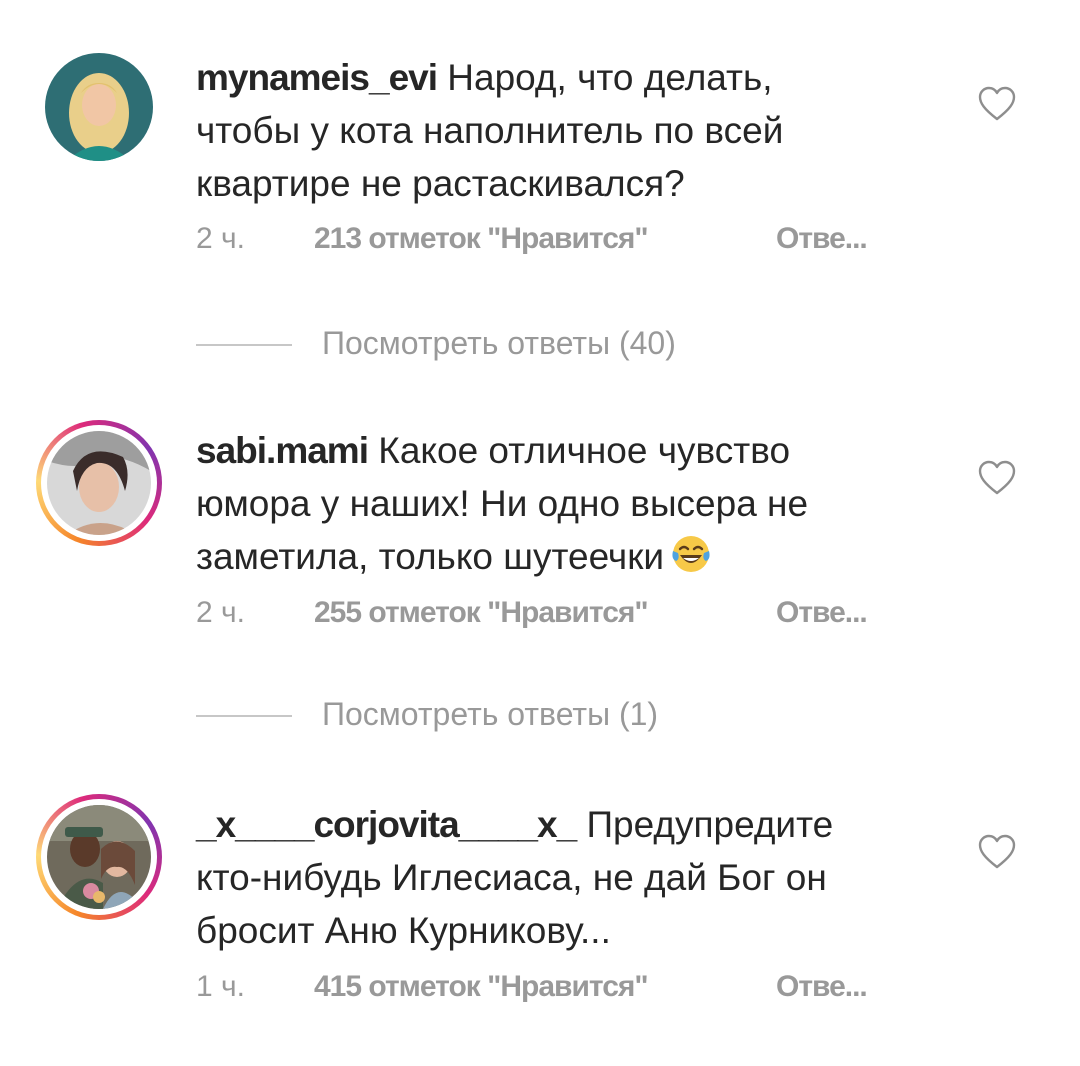 Image resolution: width=1080 pixels, height=1066 pixels. I want to click on likes-count: 255 отметок "Нравится", so click(481, 613).